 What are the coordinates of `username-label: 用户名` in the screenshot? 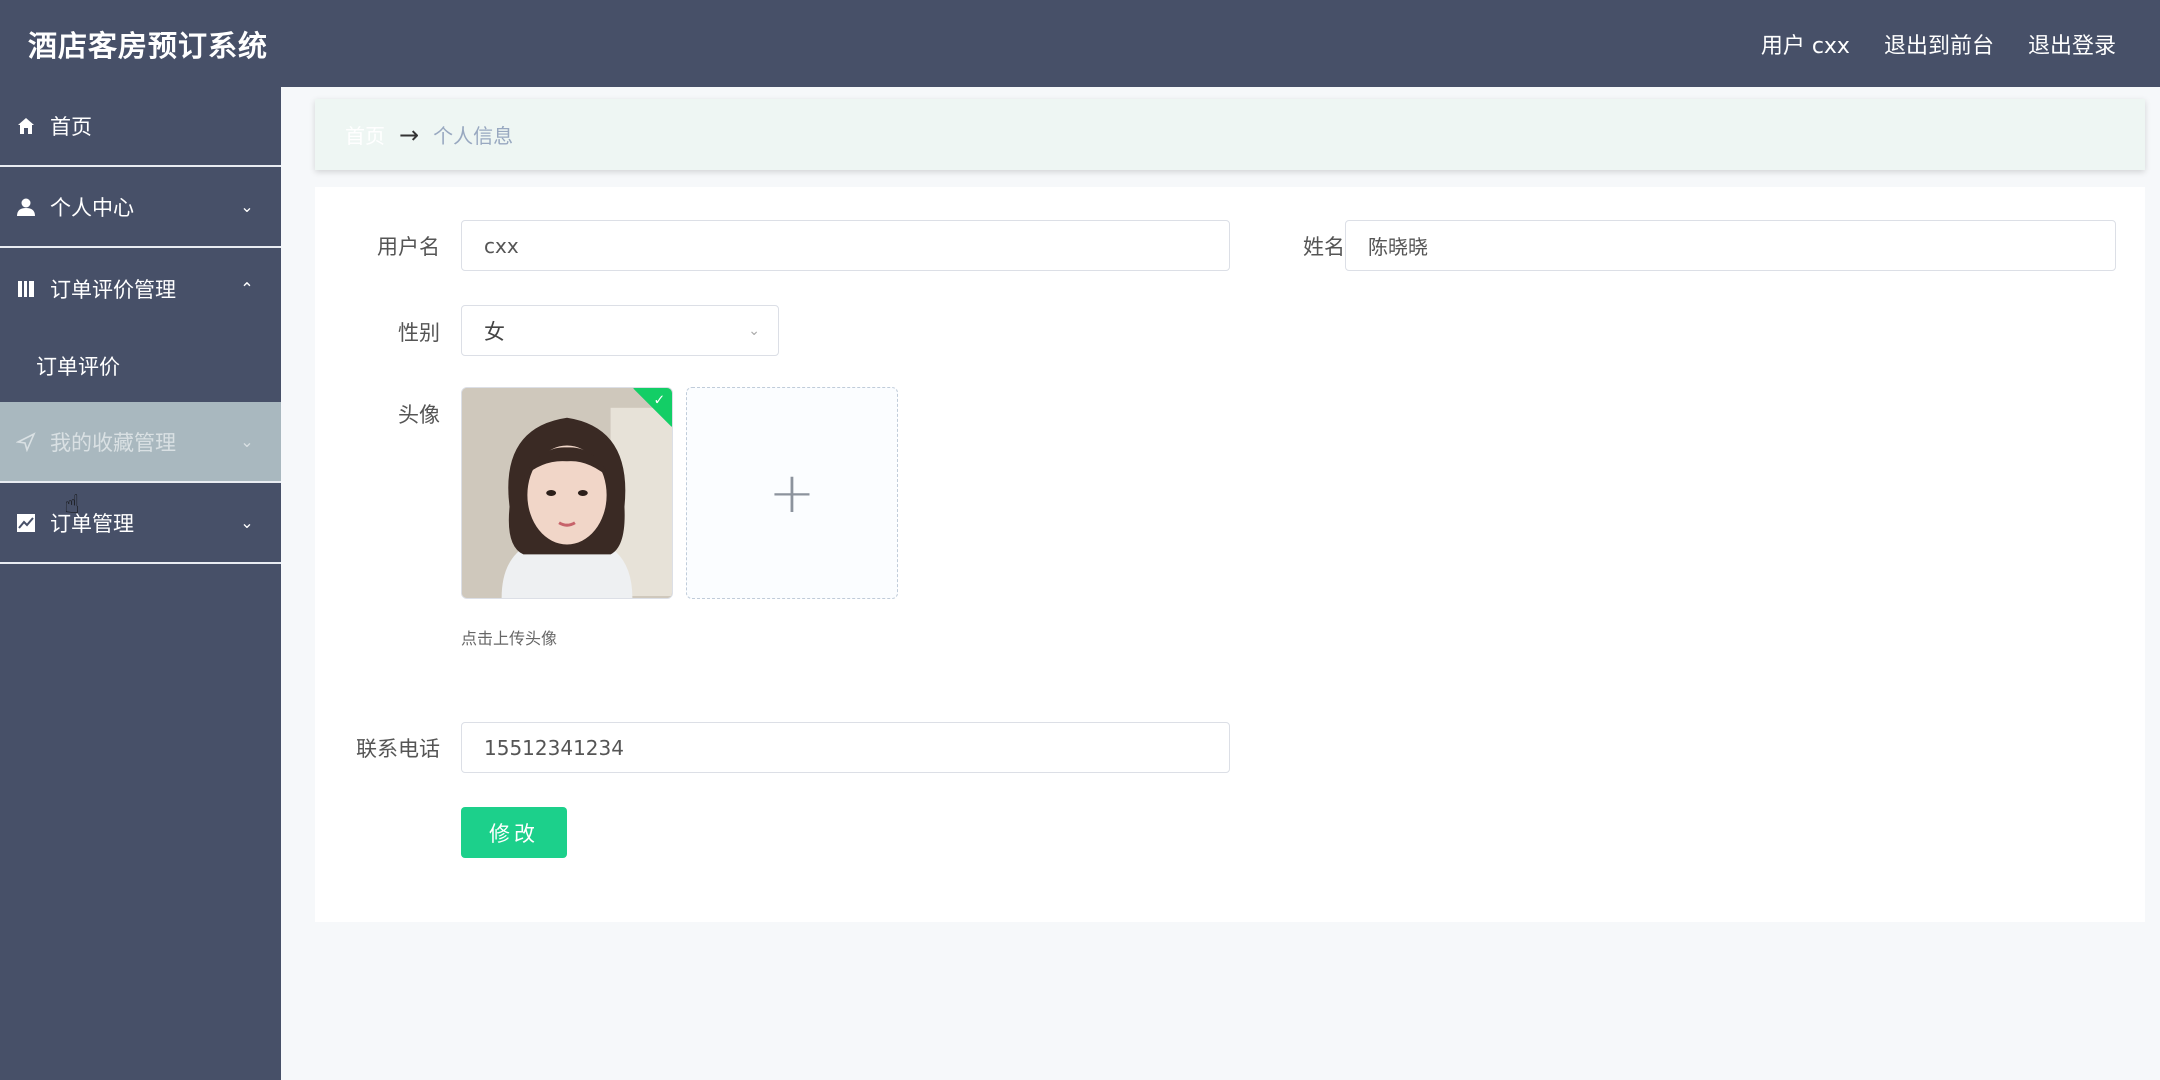 It's located at (408, 247).